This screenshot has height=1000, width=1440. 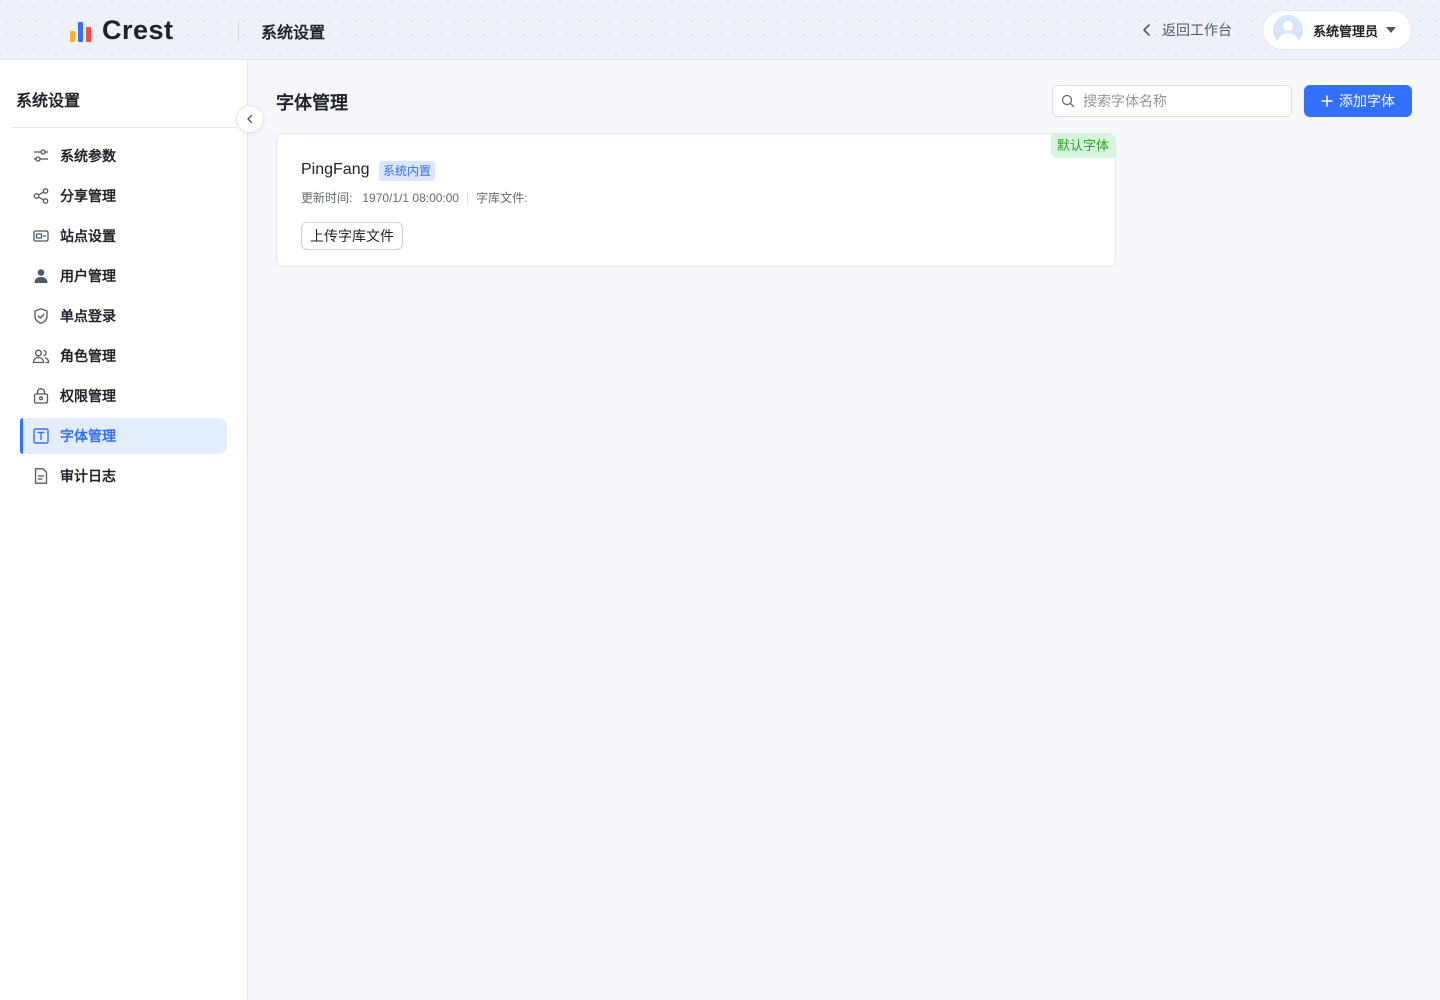 I want to click on font-icon, so click(x=41, y=436).